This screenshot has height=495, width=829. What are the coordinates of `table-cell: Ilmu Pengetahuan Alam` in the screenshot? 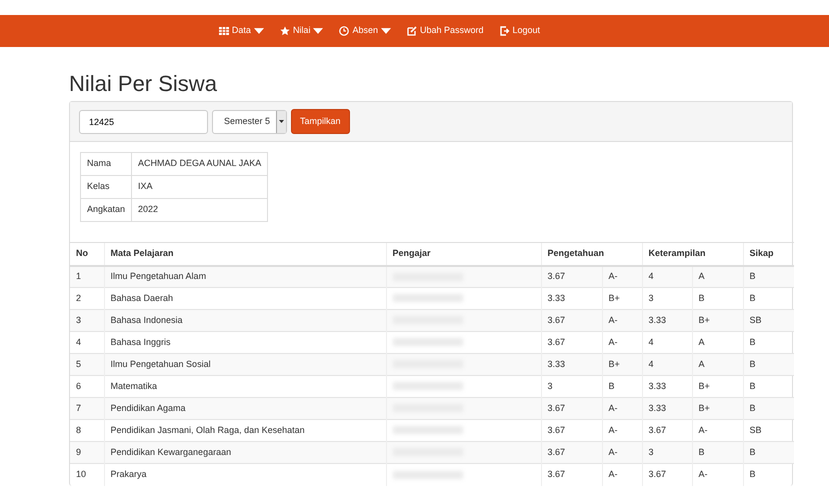 It's located at (245, 277).